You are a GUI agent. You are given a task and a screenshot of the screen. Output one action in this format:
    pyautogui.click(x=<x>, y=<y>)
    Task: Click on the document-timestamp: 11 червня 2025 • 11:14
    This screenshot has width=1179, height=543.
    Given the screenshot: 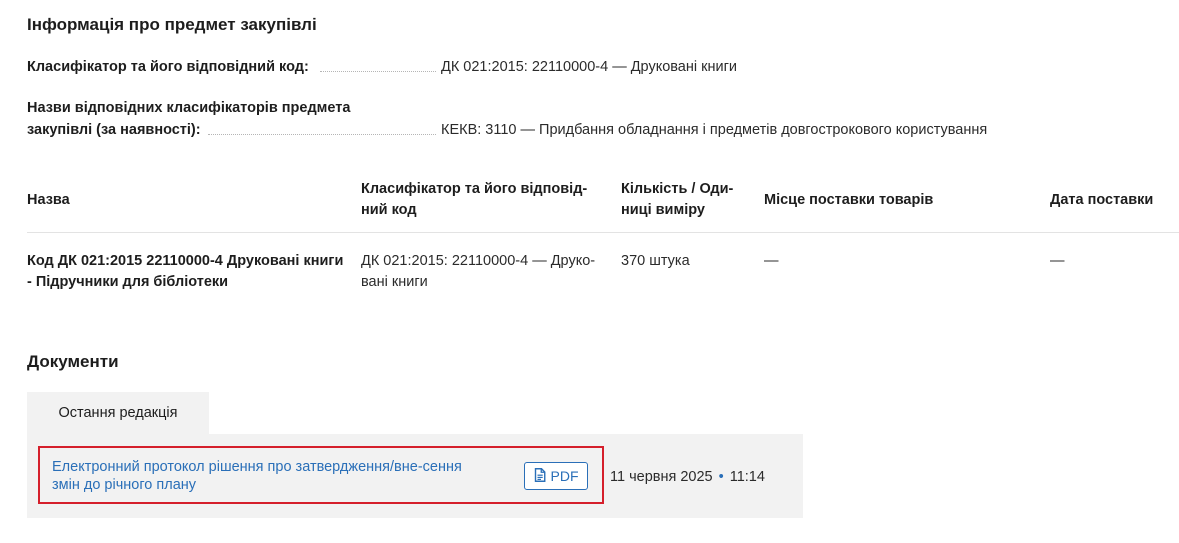 What is the action you would take?
    pyautogui.click(x=687, y=477)
    